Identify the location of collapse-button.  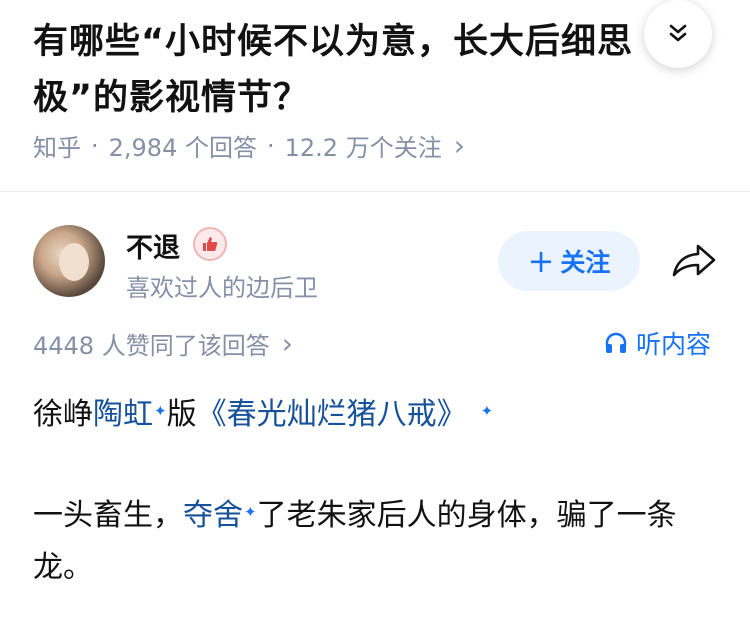
(678, 34).